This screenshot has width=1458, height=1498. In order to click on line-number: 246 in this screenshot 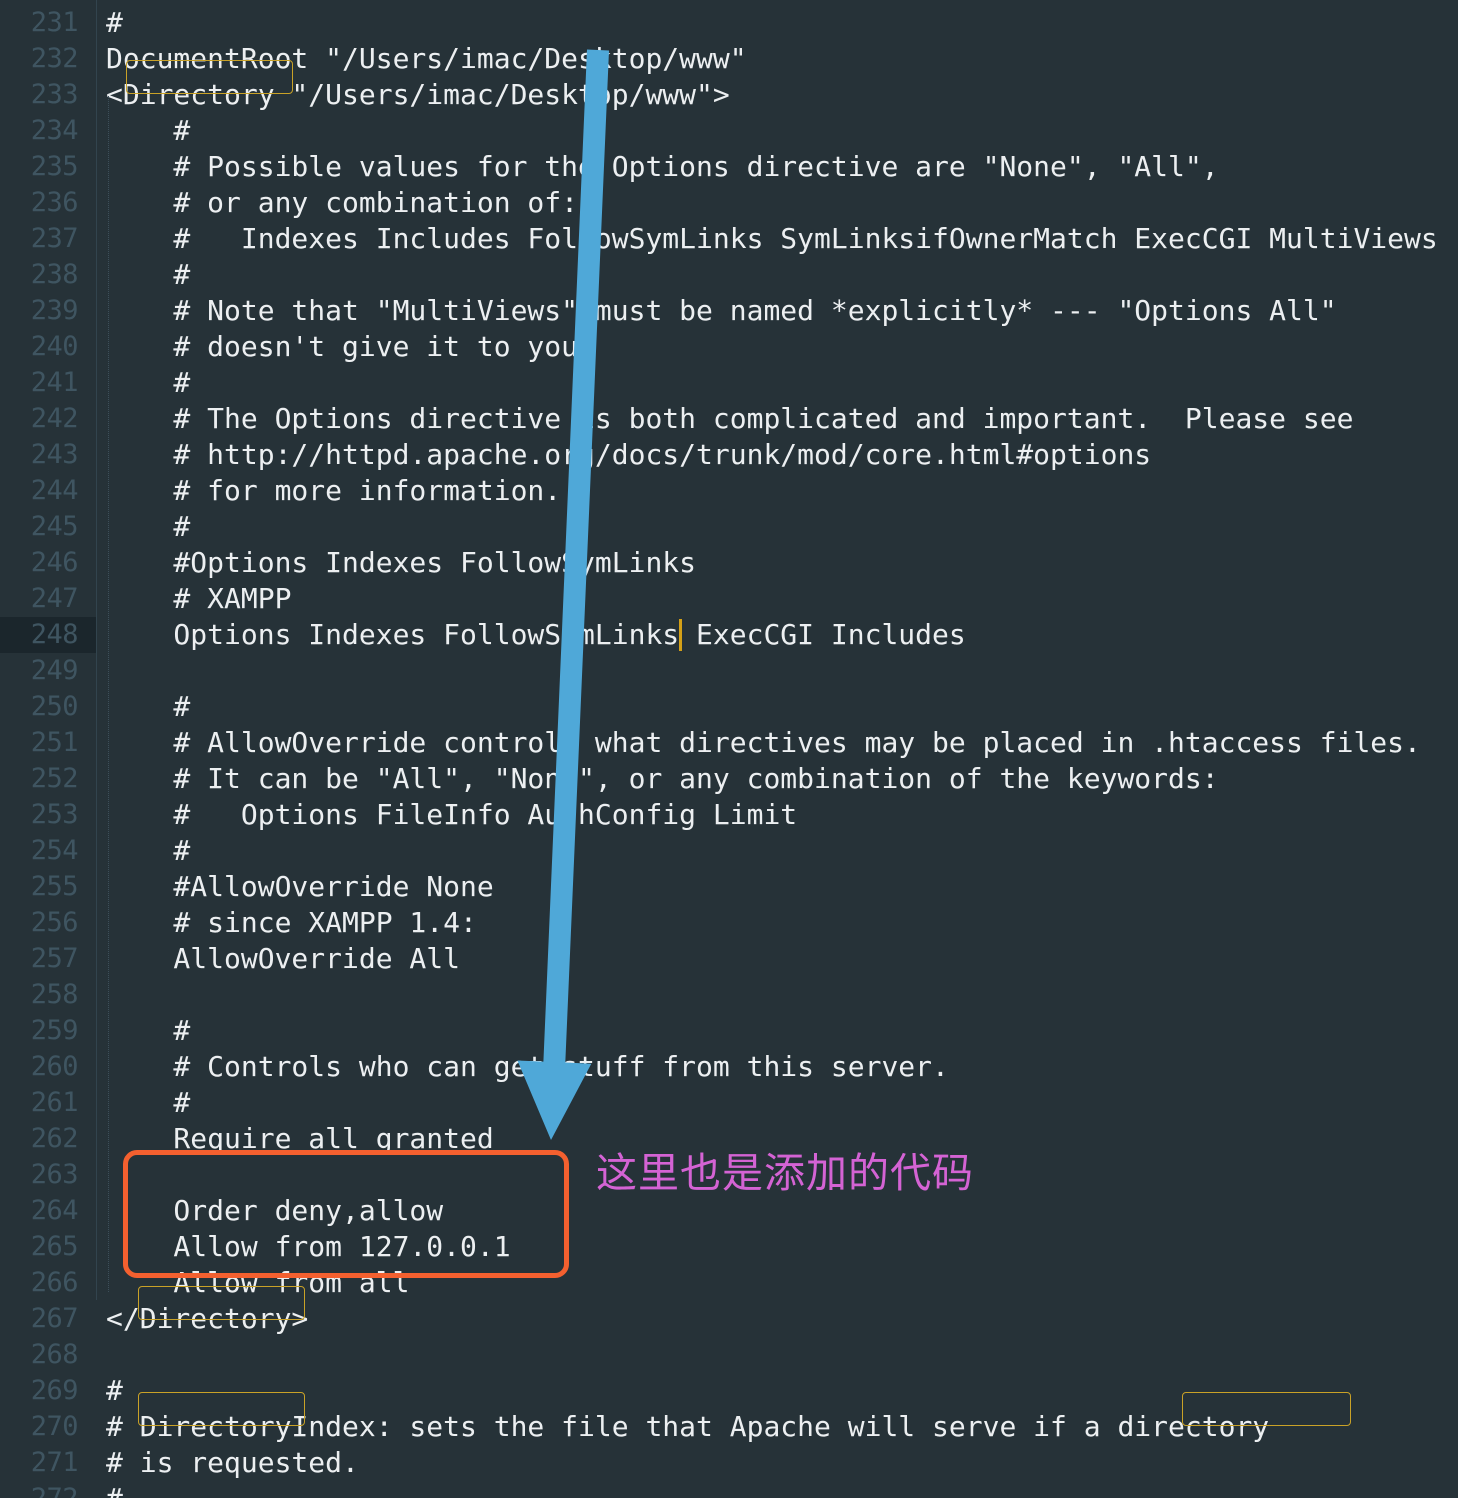, I will do `click(48, 563)`.